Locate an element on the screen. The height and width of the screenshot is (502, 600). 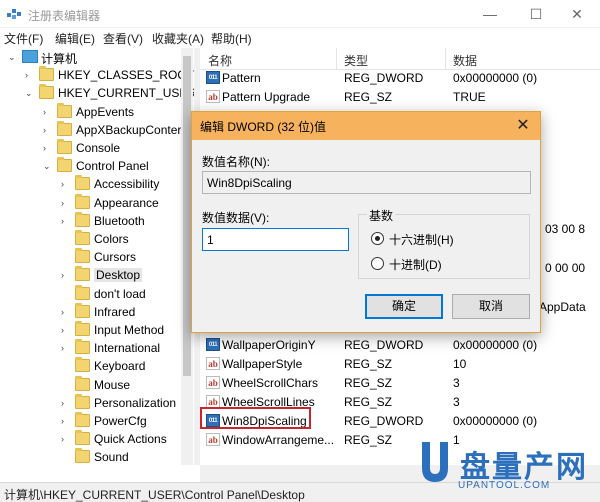
menu-favorites: 收藏夹(A) is located at coordinates (178, 38).